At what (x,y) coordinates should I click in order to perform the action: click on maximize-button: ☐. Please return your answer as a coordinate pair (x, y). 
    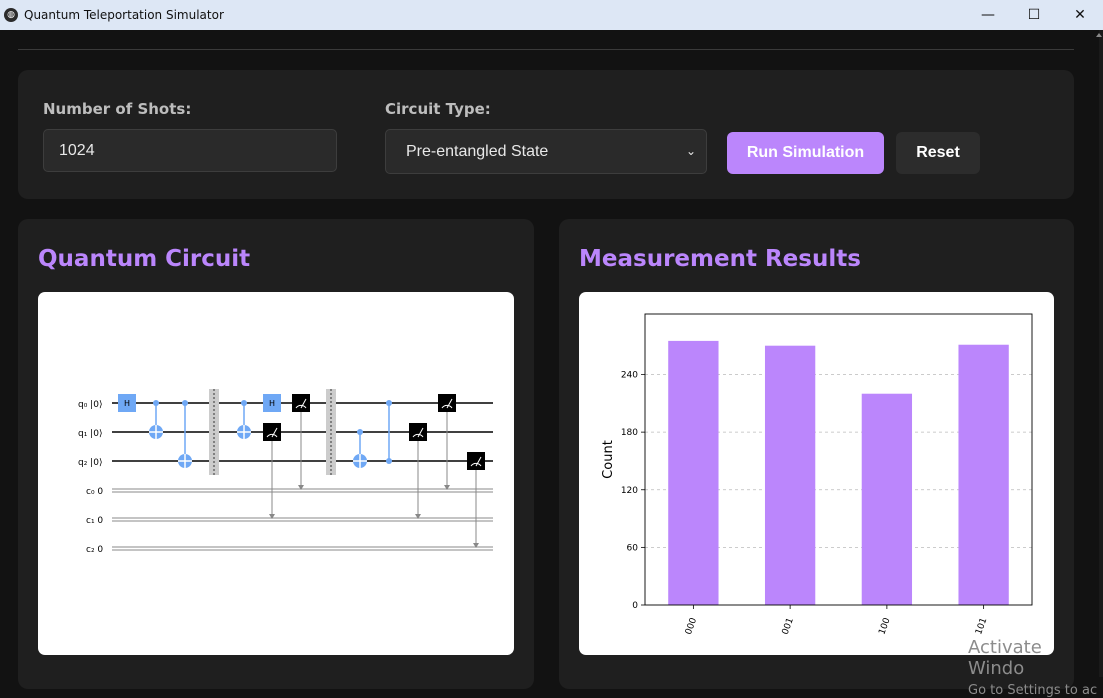
    Looking at the image, I should click on (1034, 15).